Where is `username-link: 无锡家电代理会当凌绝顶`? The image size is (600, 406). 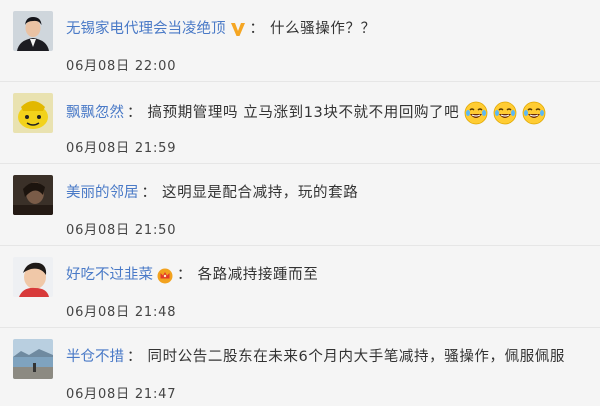
username-link: 无锡家电代理会当凌绝顶 is located at coordinates (146, 29).